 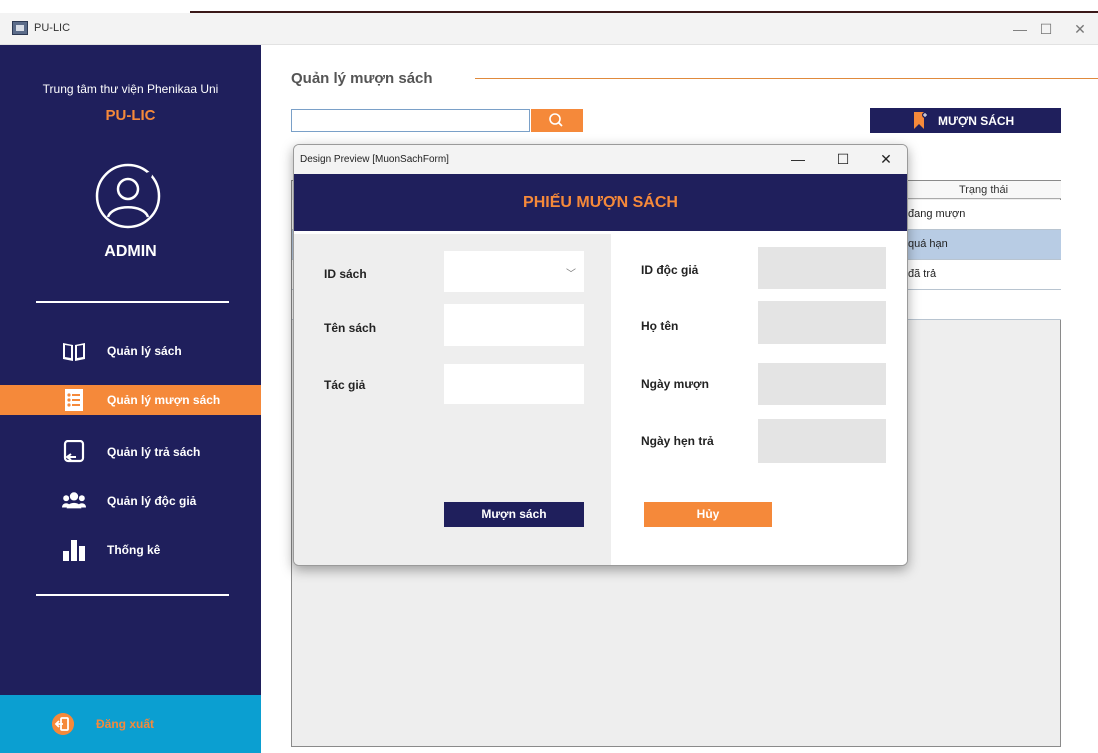 I want to click on brand-name: PU-LIC, so click(x=130, y=115).